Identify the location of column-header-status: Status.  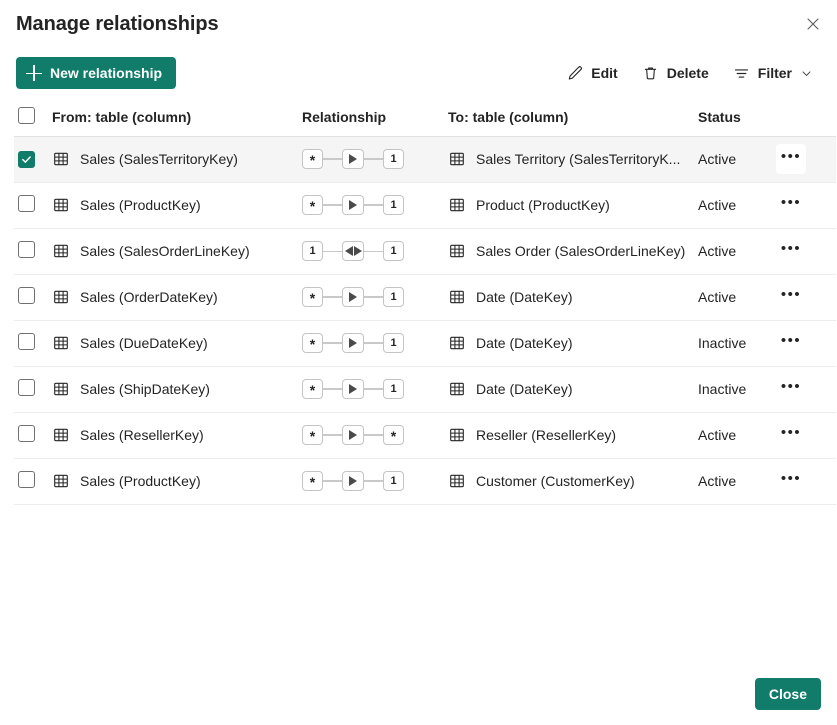
(737, 117).